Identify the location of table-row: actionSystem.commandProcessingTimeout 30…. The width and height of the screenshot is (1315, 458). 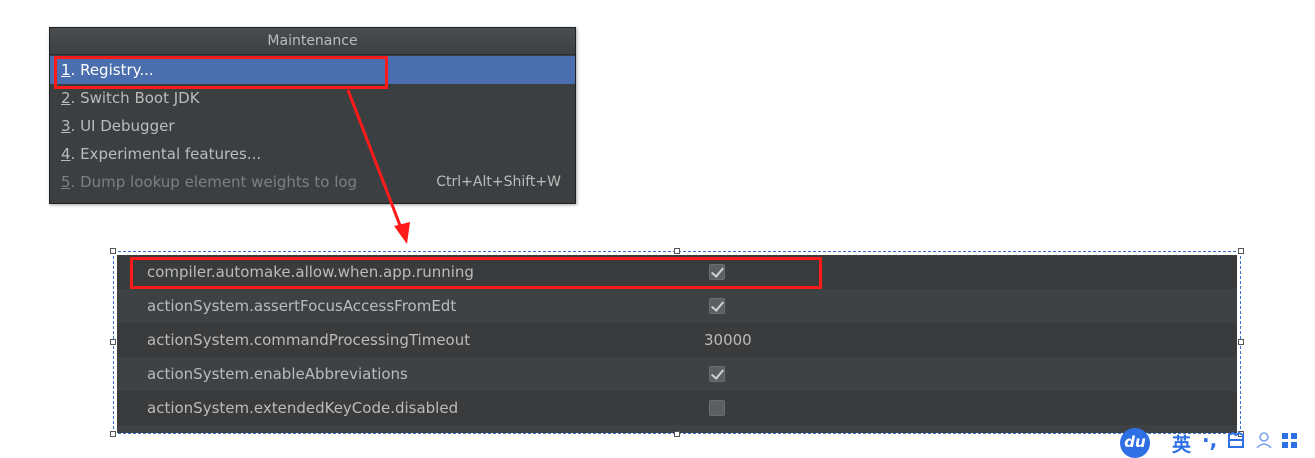
(677, 340).